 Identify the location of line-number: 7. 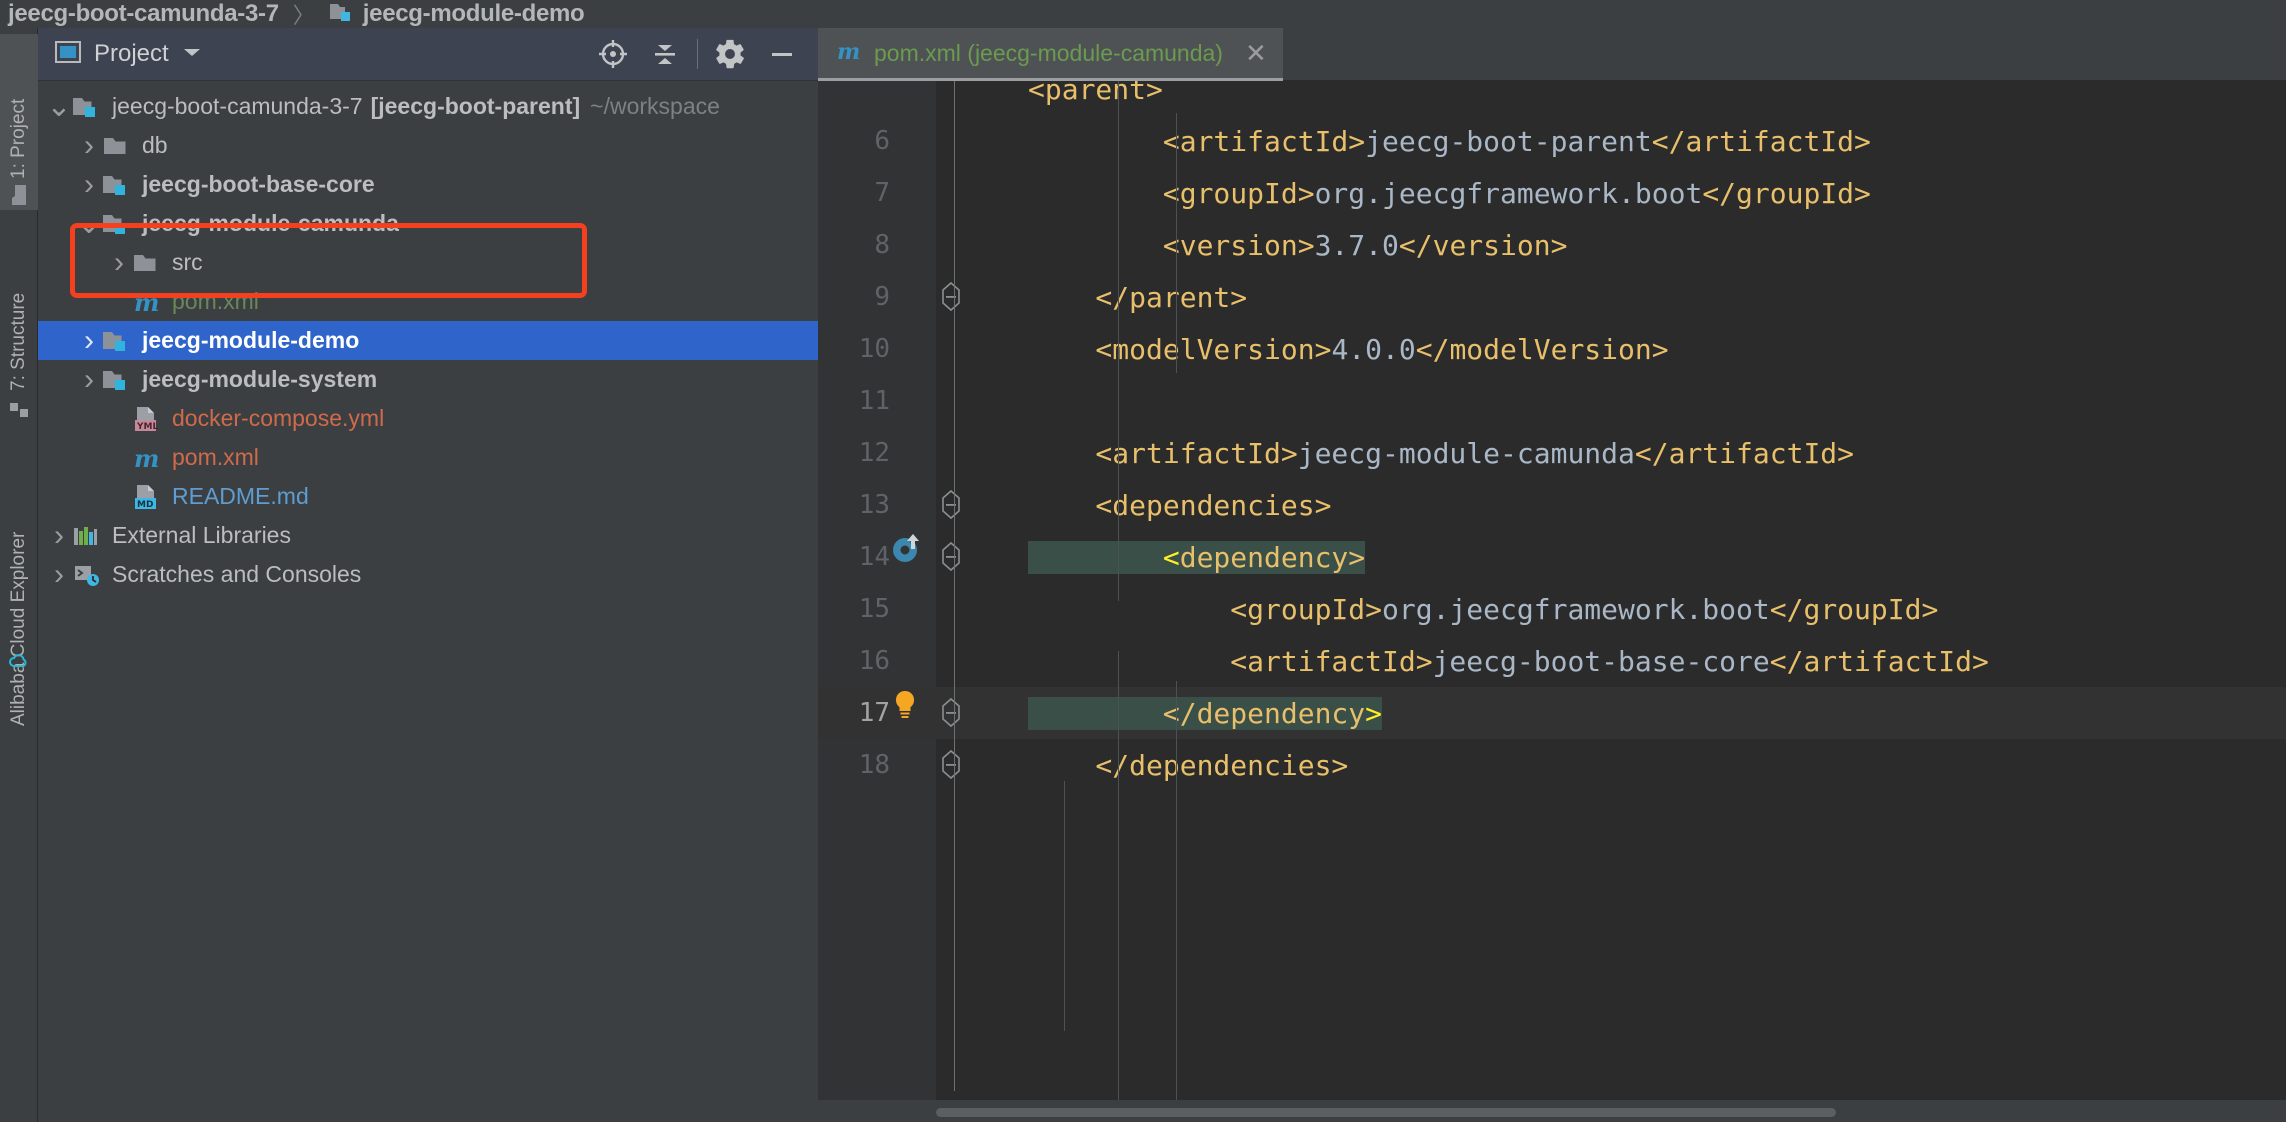
(882, 193).